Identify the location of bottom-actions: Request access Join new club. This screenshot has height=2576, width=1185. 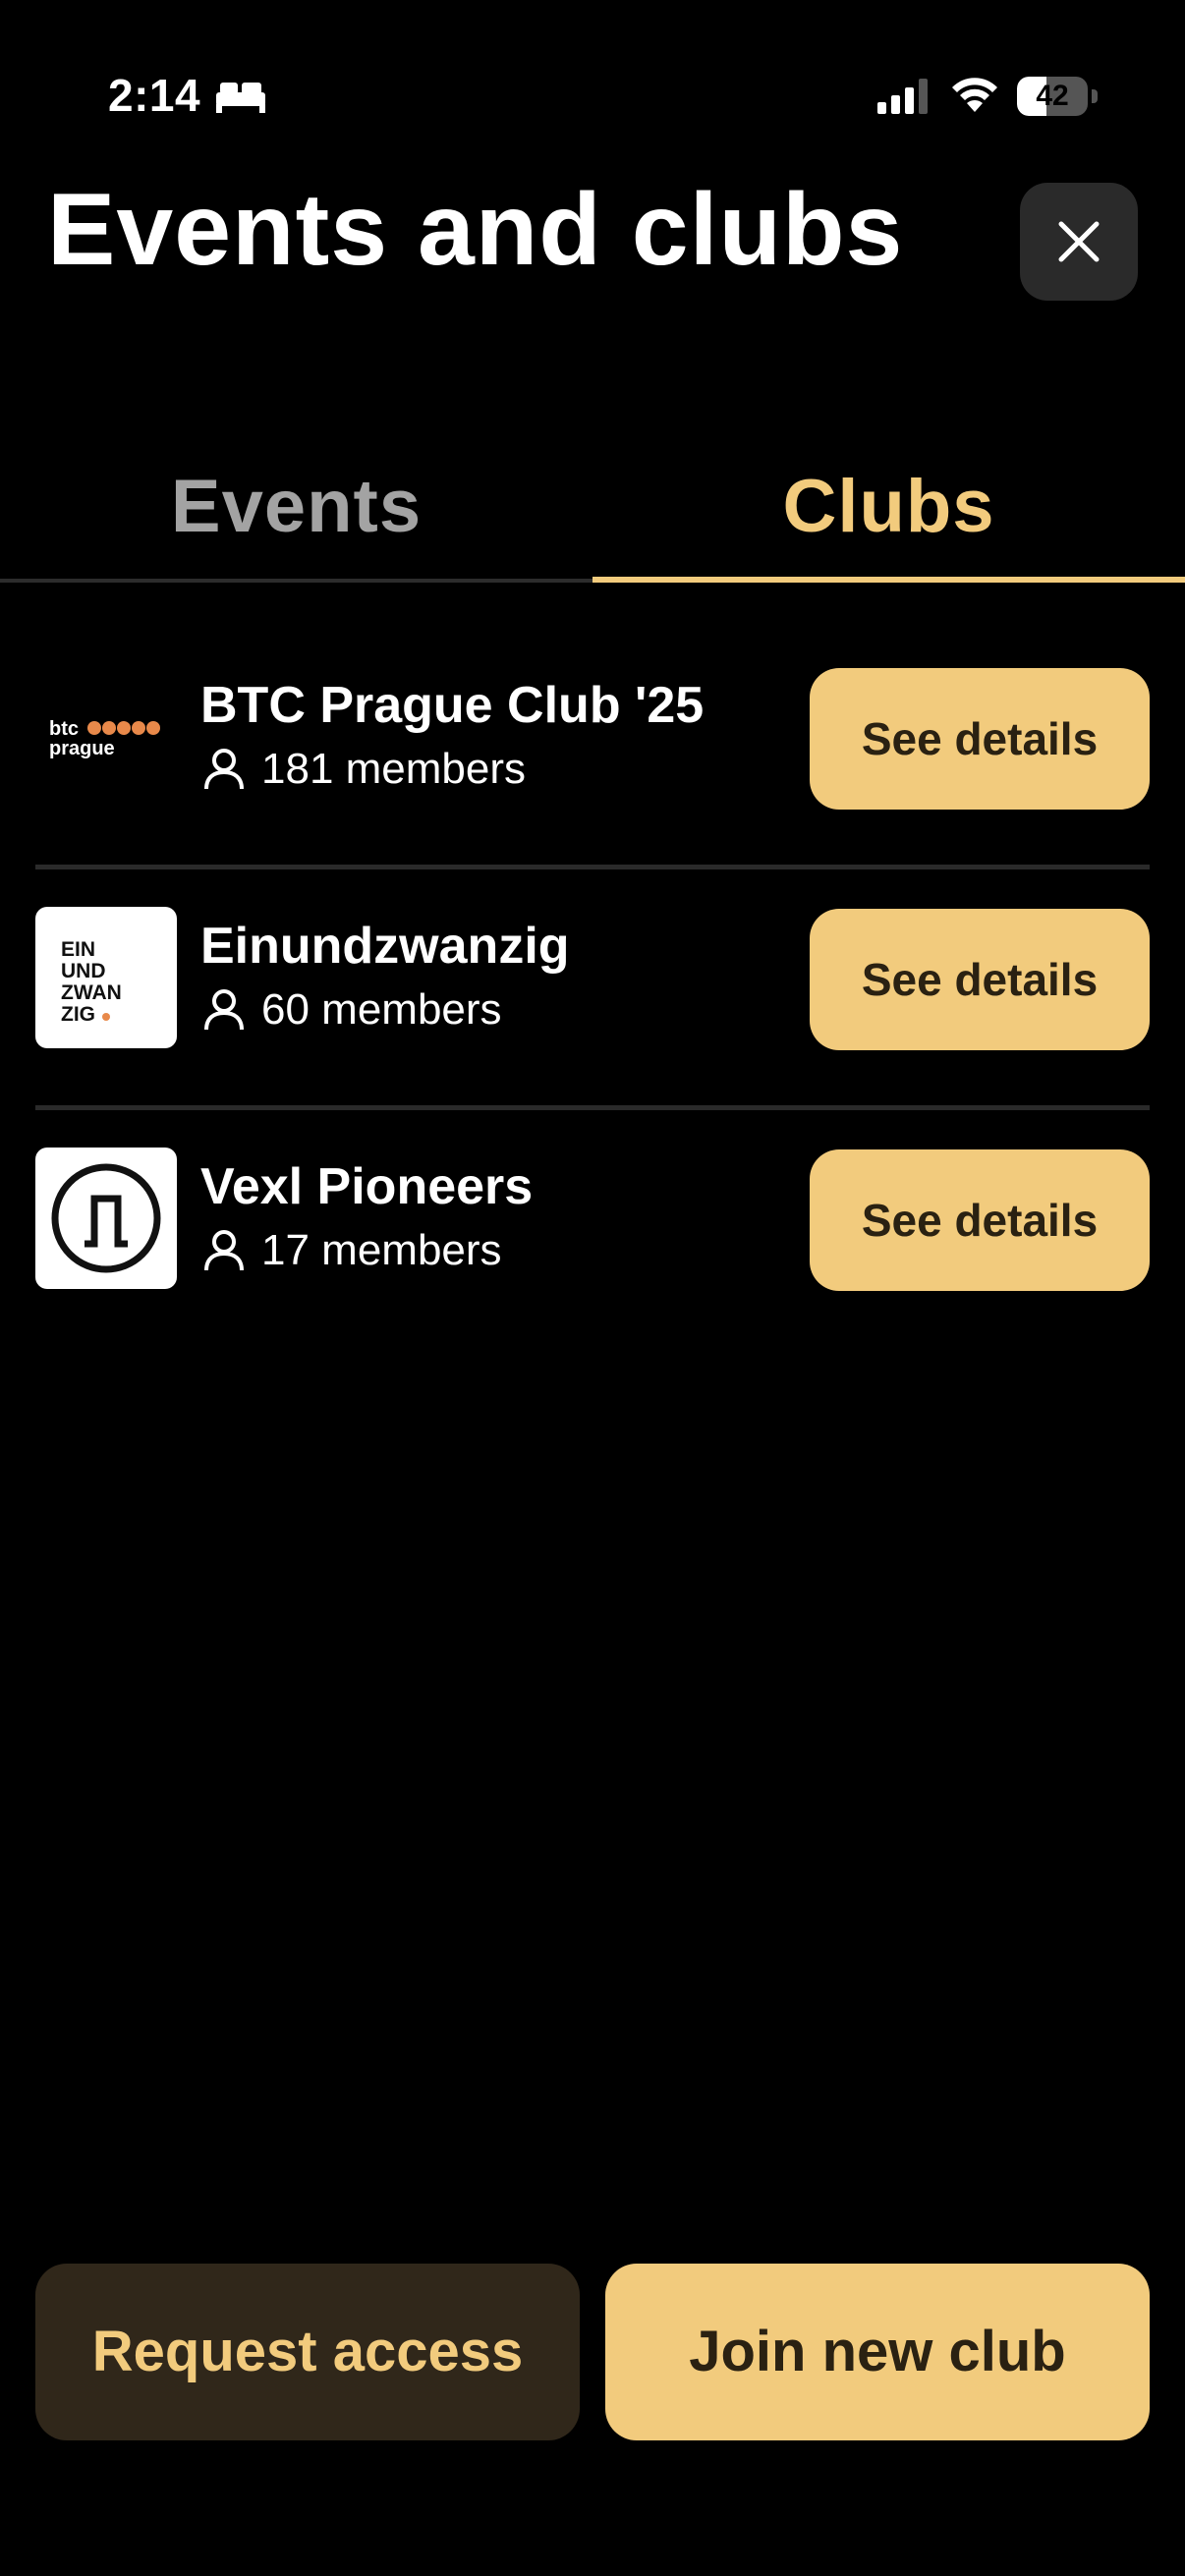
(592, 2352).